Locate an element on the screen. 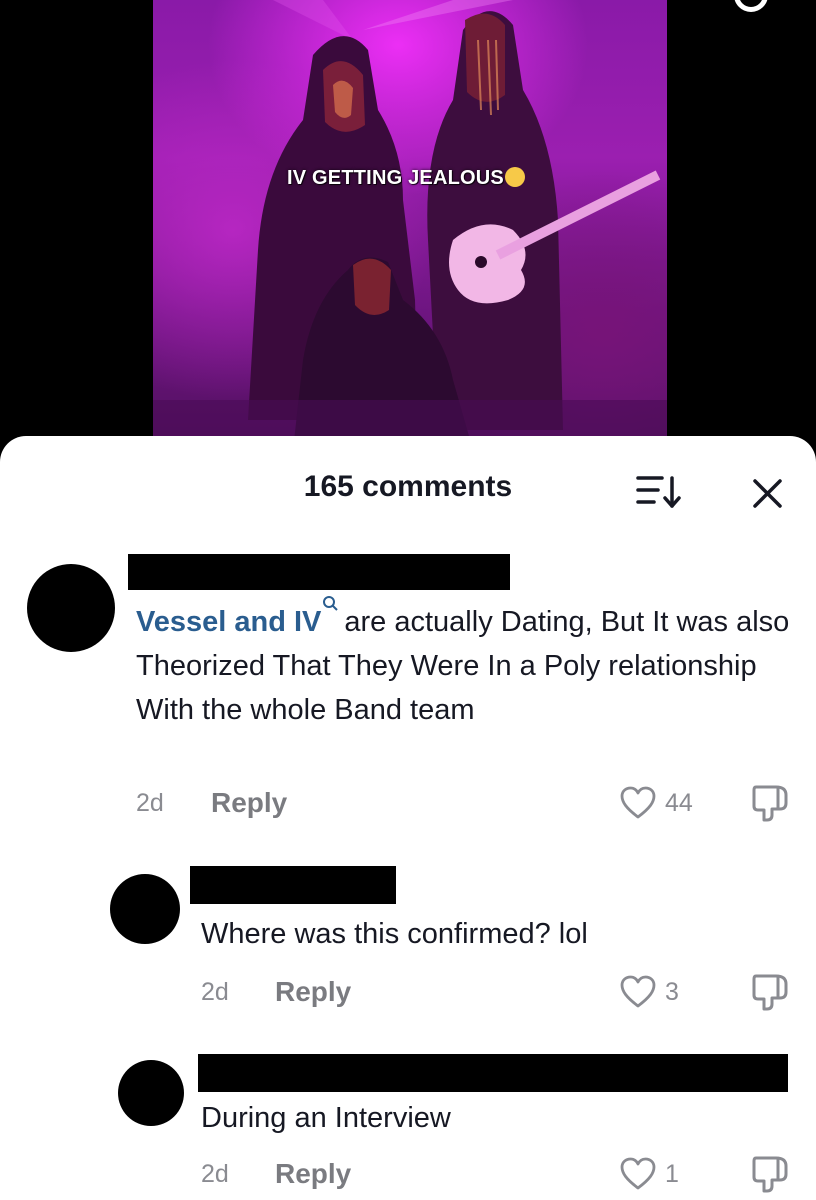 The height and width of the screenshot is (1200, 816). video-caption: IV GETTING JEALOUS is located at coordinates (406, 178).